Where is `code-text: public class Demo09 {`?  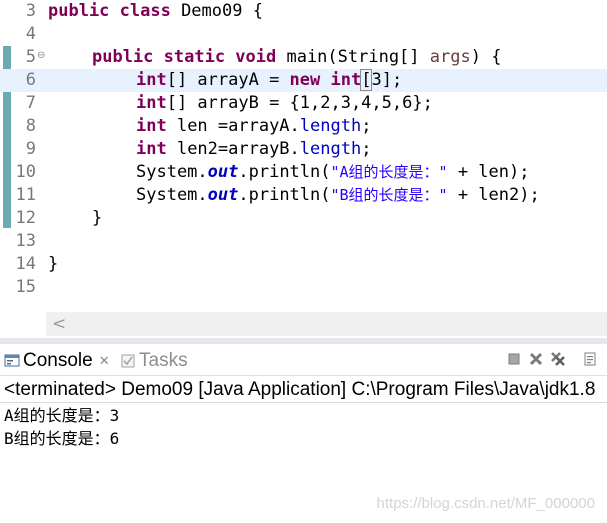 code-text: public class Demo09 { is located at coordinates (155, 11).